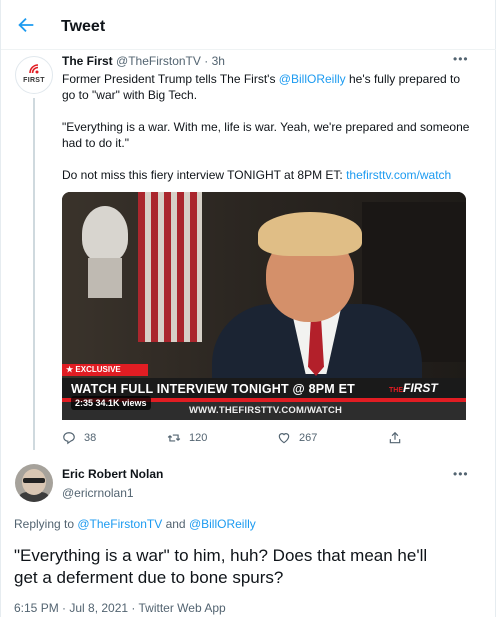 This screenshot has width=496, height=617. Describe the element at coordinates (121, 403) in the screenshot. I see `video-views: 34.1K views` at that location.